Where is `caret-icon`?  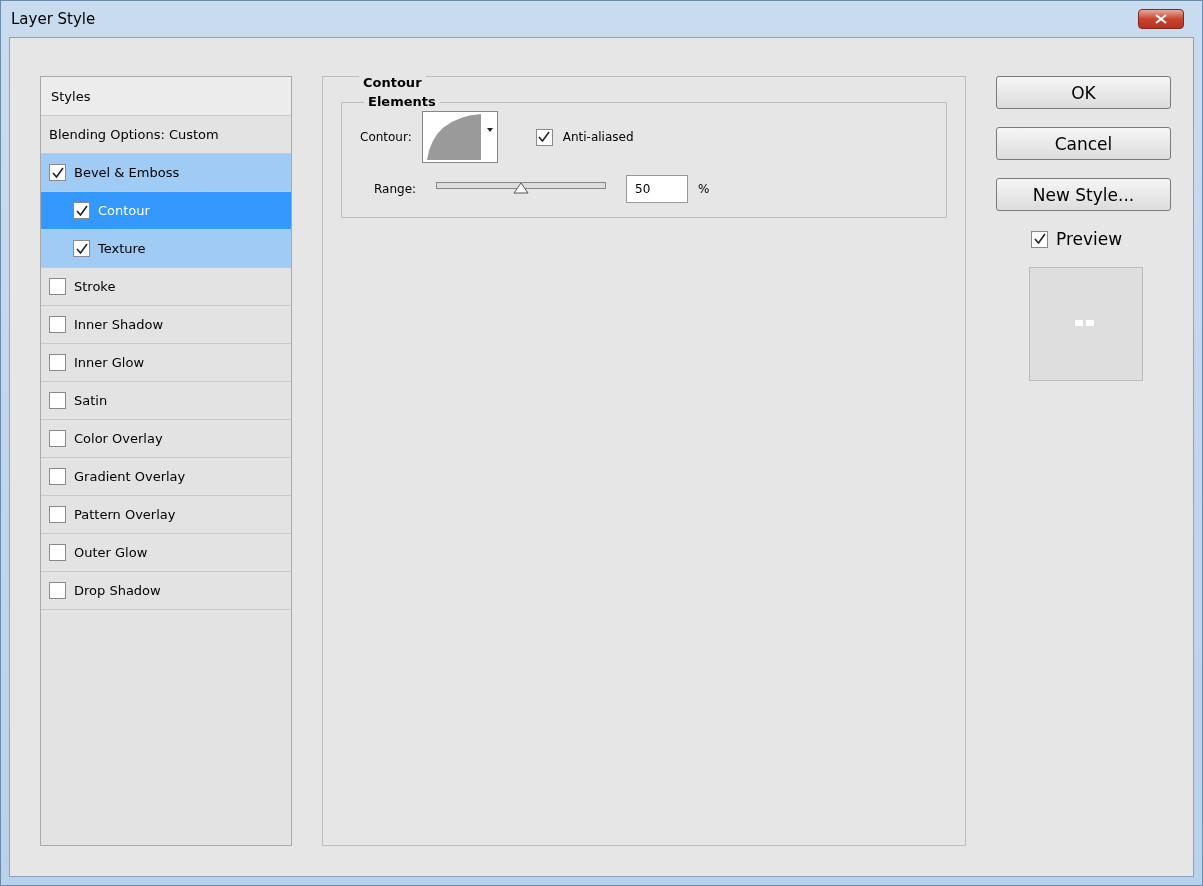
caret-icon is located at coordinates (489, 130).